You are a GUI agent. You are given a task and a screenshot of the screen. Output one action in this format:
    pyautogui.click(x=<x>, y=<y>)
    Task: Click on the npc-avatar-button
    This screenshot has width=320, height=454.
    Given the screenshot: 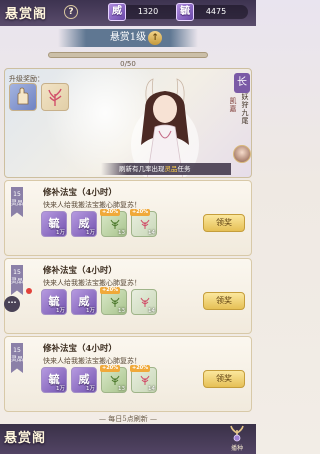 What is the action you would take?
    pyautogui.click(x=242, y=154)
    